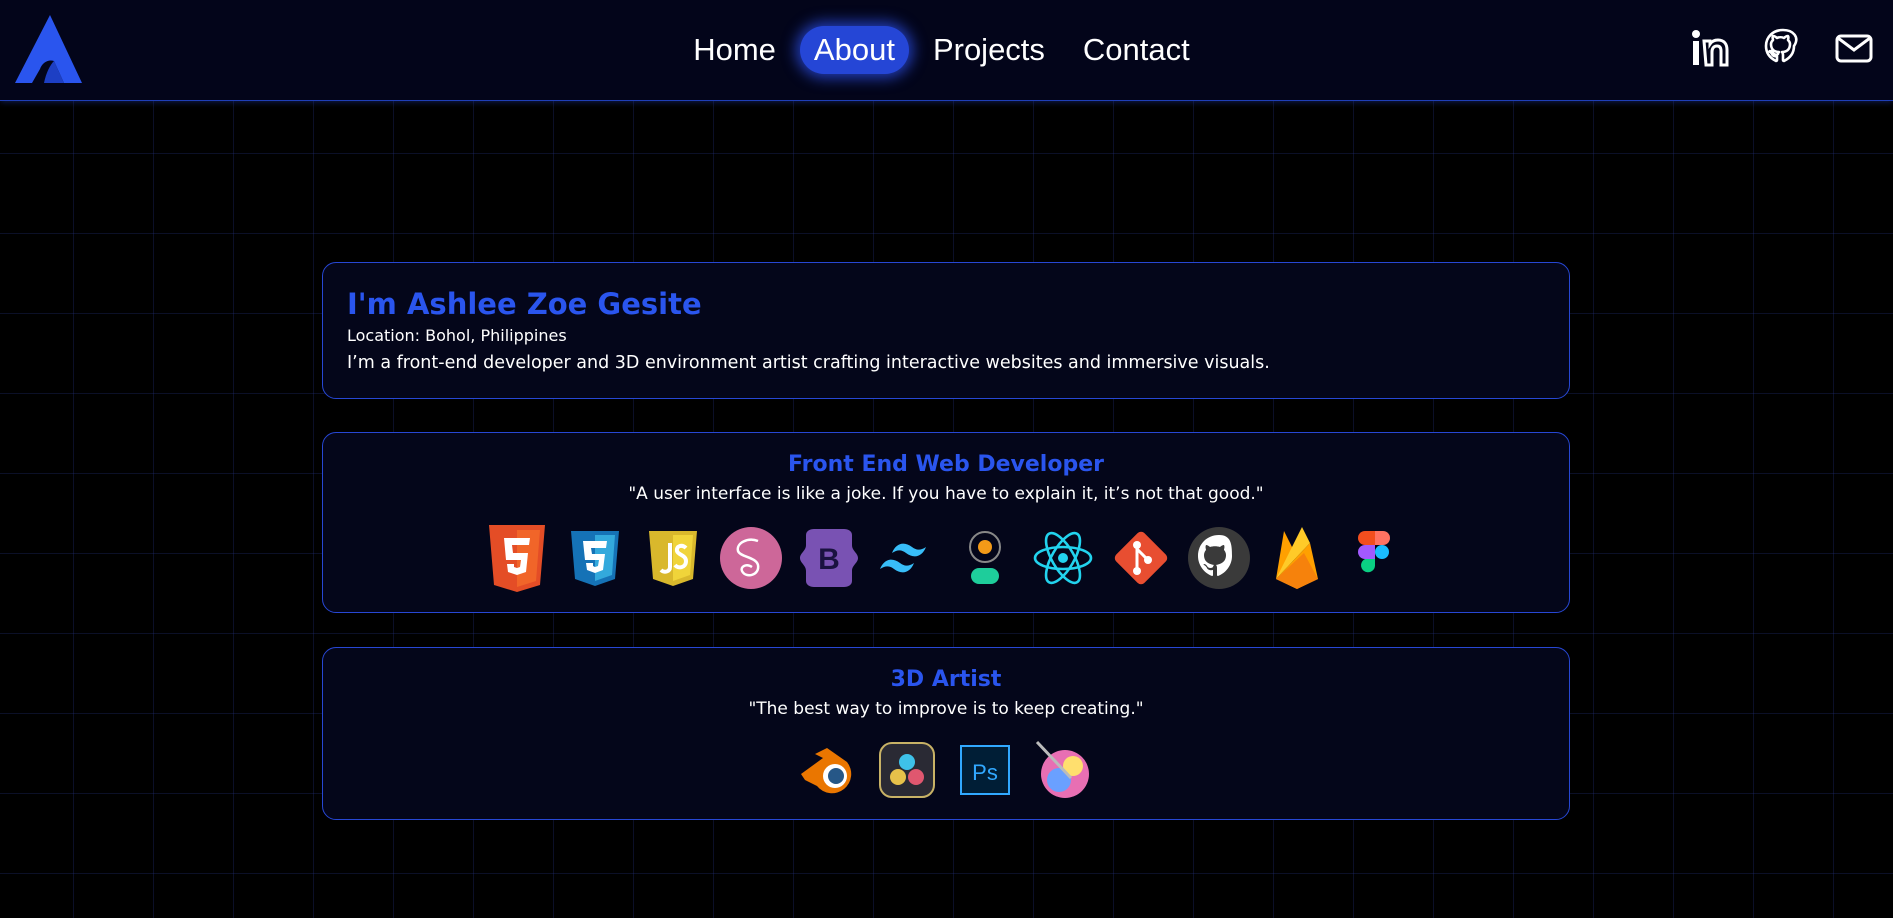 Image resolution: width=1893 pixels, height=918 pixels. Describe the element at coordinates (1141, 558) in the screenshot. I see `git-icon` at that location.